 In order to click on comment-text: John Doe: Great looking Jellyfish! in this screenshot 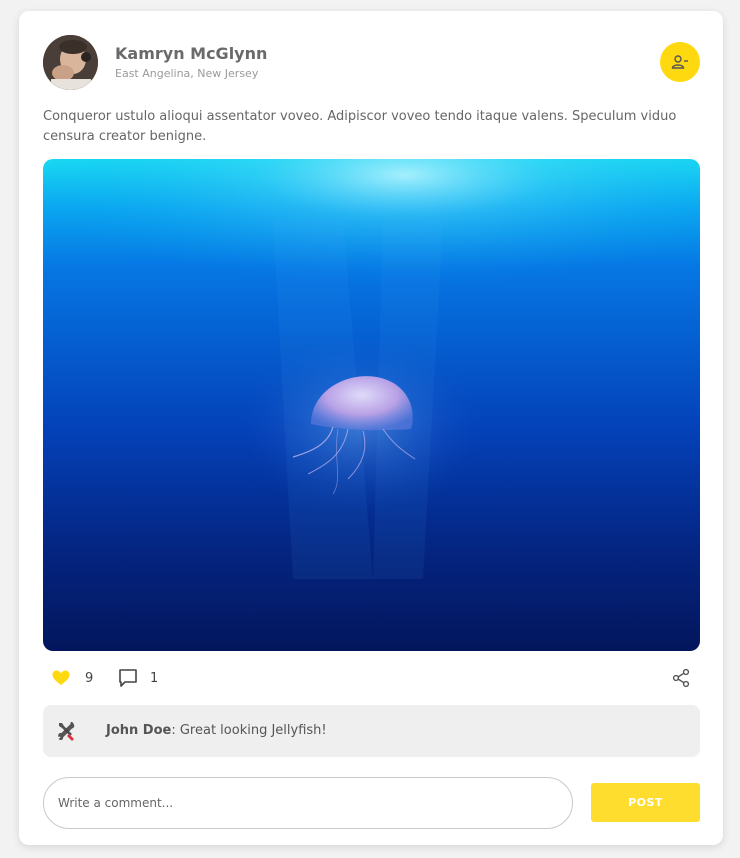, I will do `click(216, 730)`.